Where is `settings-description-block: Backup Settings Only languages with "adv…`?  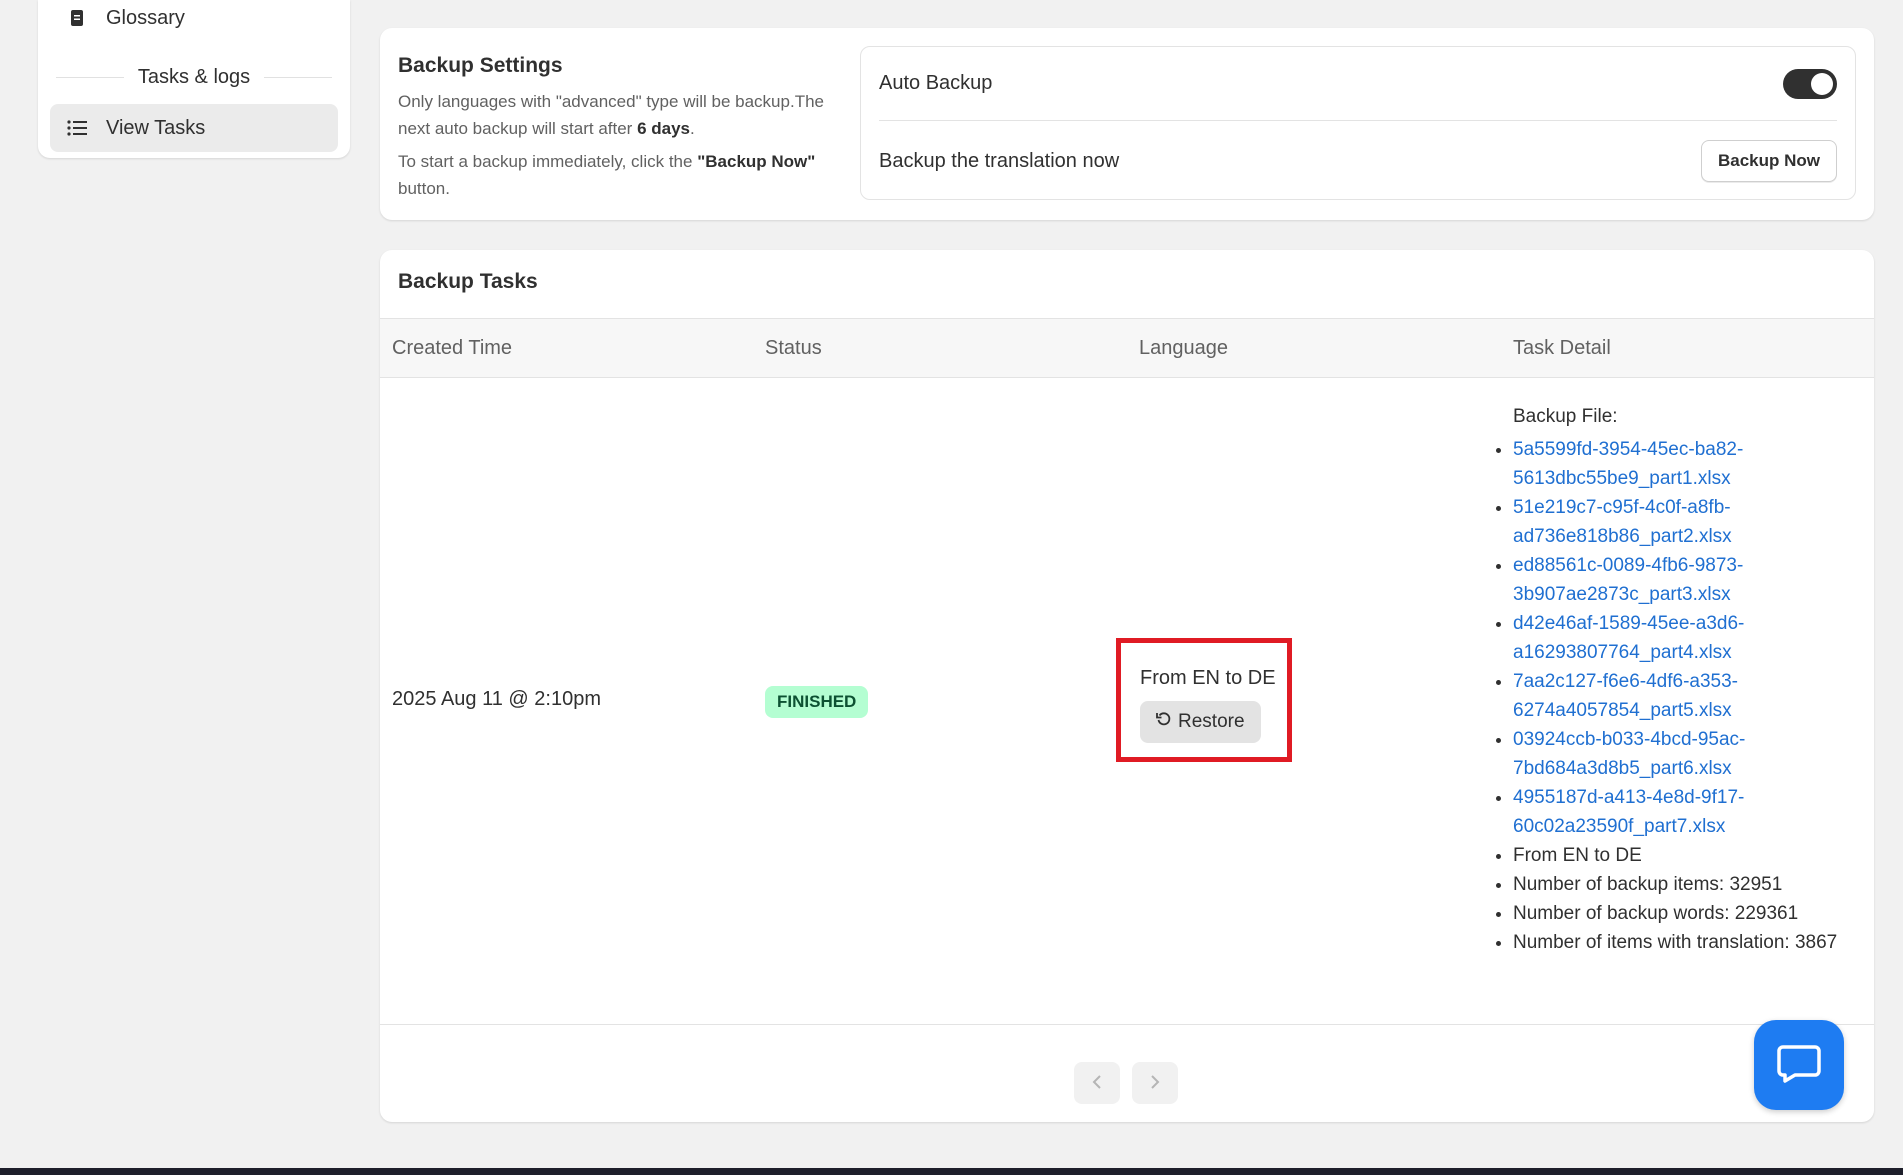
settings-description-block: Backup Settings Only languages with "adv… is located at coordinates (623, 128).